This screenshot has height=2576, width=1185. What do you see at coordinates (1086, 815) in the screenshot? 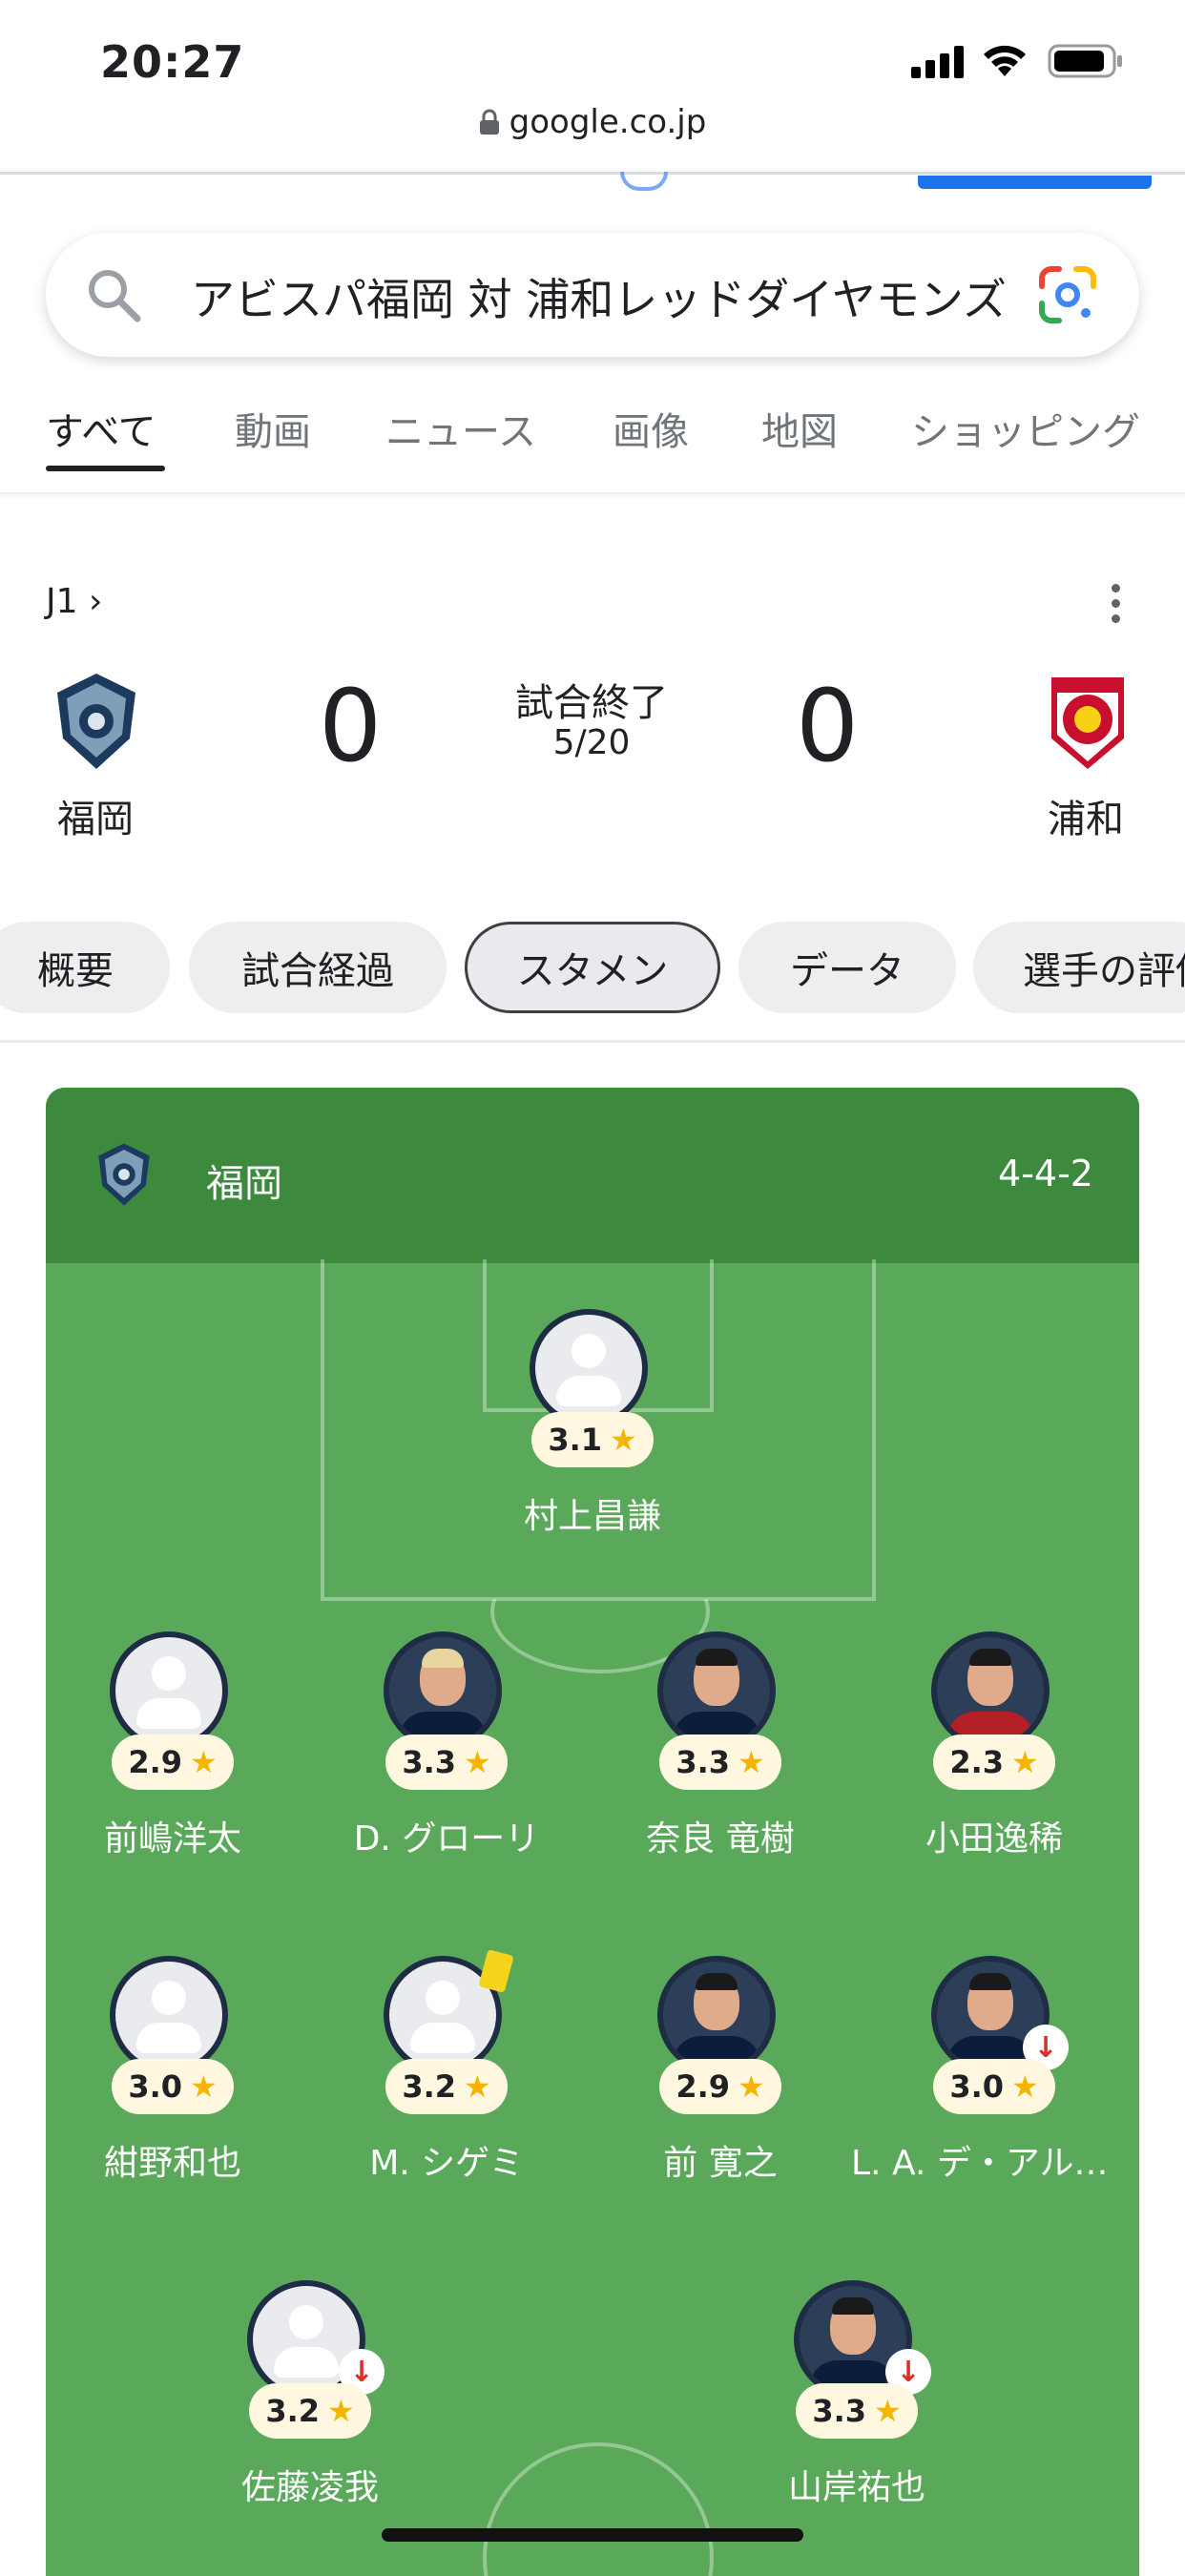
I see `away-team-name: 浦和` at bounding box center [1086, 815].